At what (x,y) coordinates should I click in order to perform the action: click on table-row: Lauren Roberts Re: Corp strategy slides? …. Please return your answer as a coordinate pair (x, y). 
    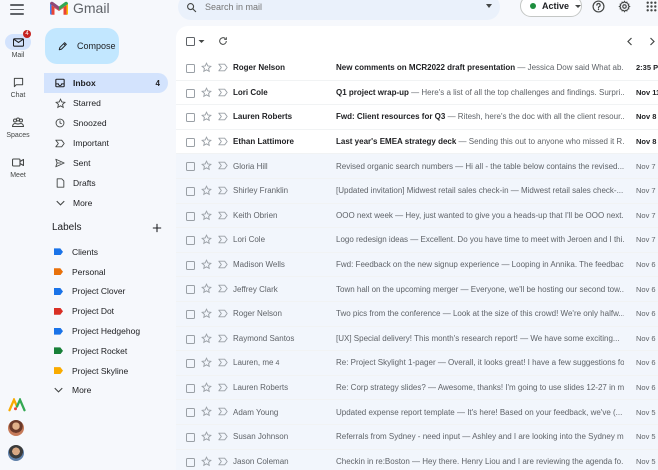
    Looking at the image, I should click on (417, 388).